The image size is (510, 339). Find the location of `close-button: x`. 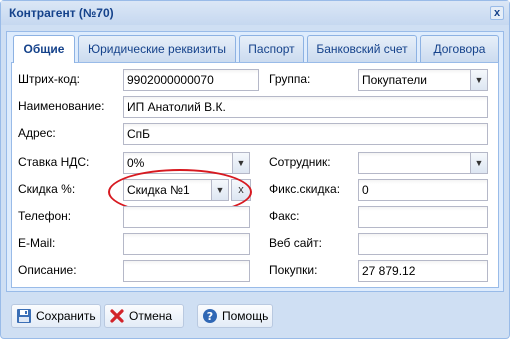

close-button: x is located at coordinates (497, 13).